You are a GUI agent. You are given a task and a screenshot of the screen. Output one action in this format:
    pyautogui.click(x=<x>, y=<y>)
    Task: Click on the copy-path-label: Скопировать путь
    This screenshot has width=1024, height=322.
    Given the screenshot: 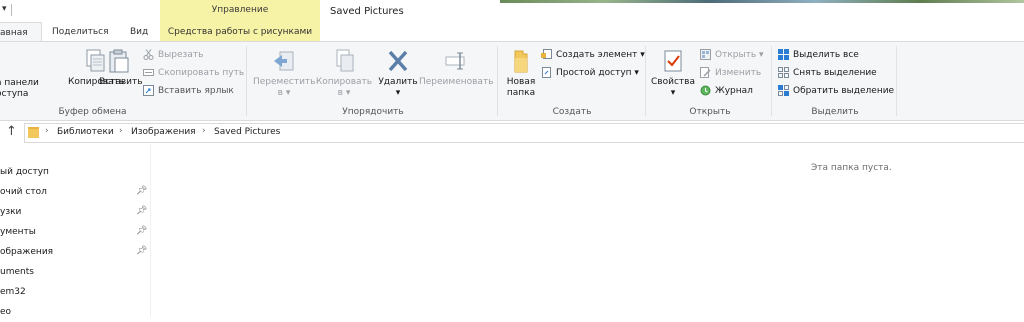 What is the action you would take?
    pyautogui.click(x=201, y=73)
    